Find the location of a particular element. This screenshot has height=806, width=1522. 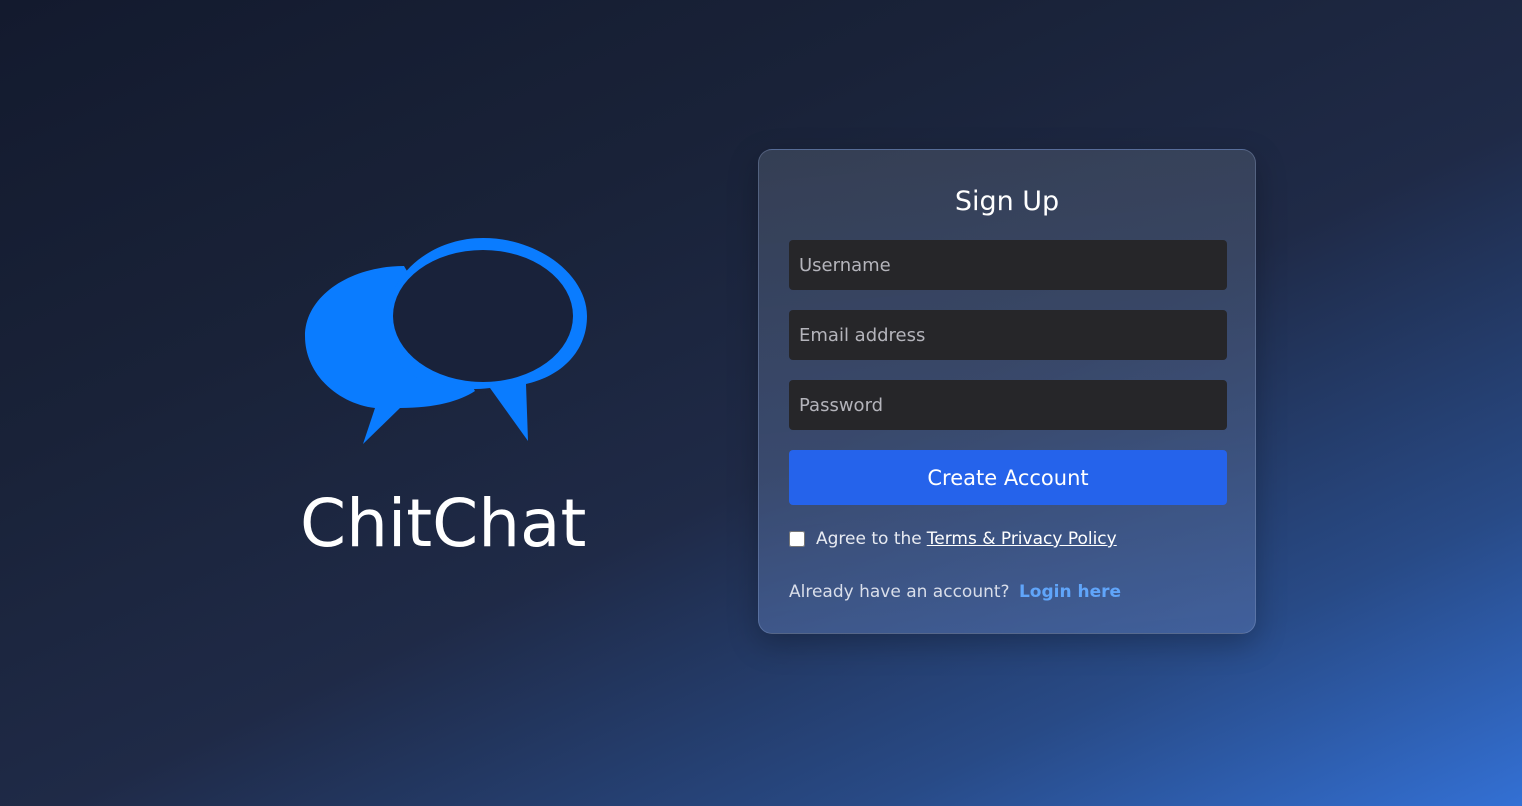

terms-privacy-link: Terms & Privacy Policy is located at coordinates (1022, 539).